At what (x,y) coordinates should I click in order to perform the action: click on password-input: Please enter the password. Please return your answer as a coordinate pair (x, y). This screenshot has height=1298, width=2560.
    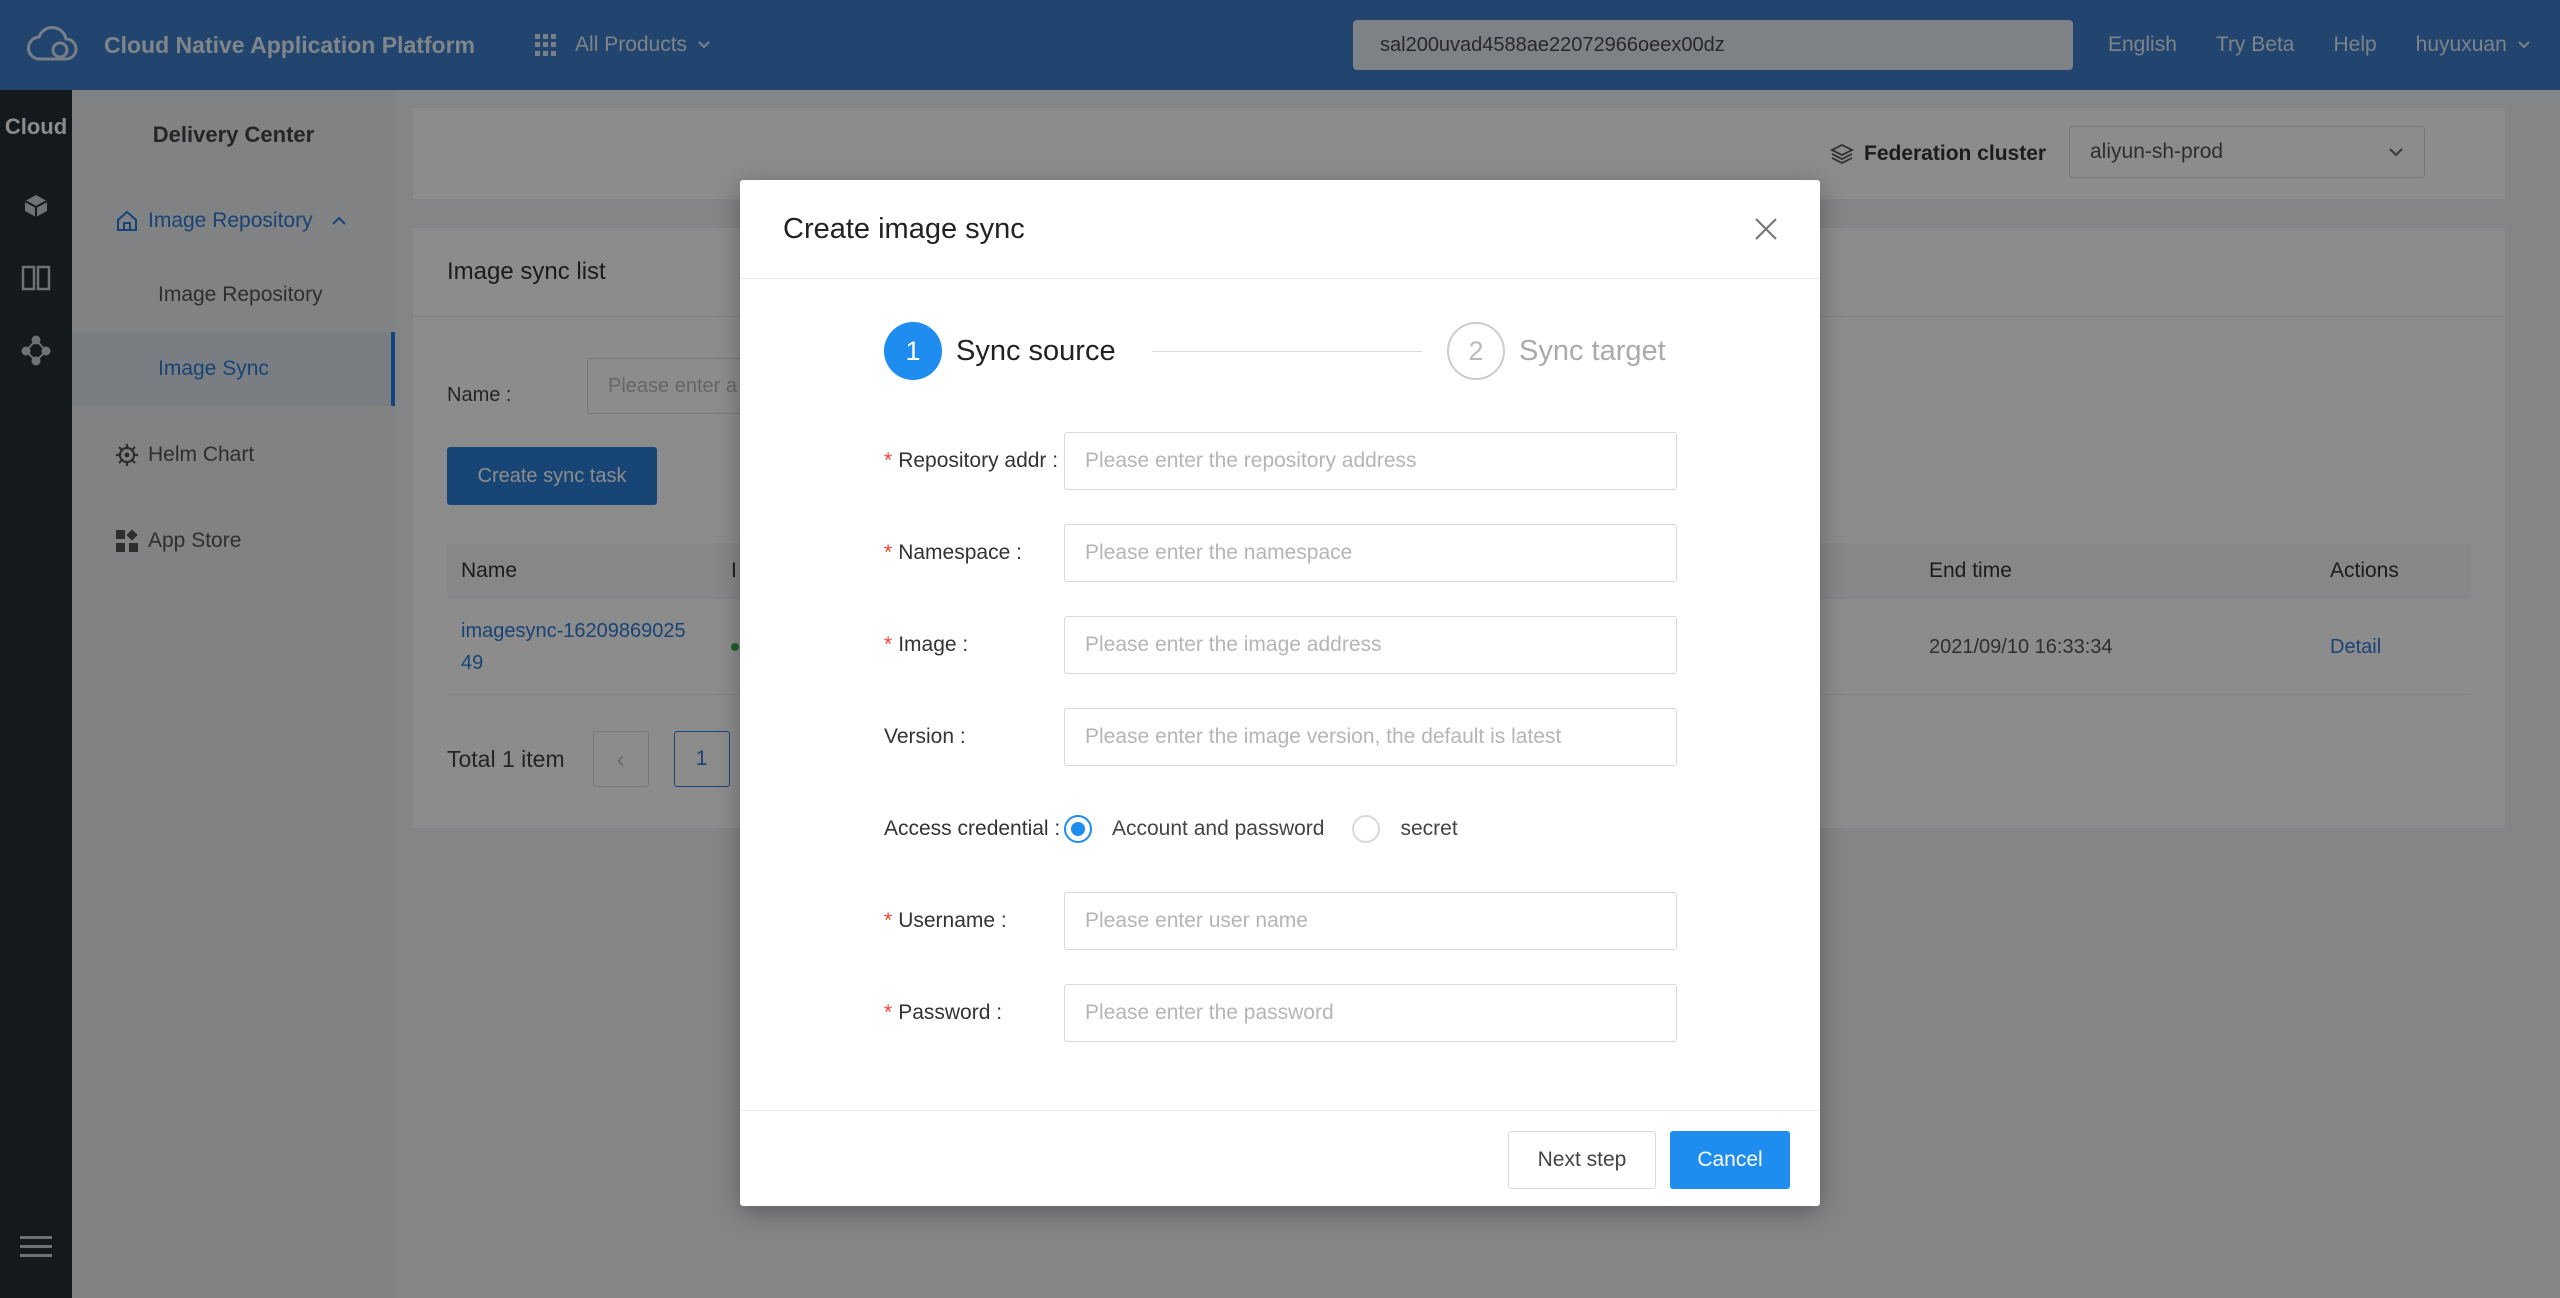
    Looking at the image, I should click on (1370, 1013).